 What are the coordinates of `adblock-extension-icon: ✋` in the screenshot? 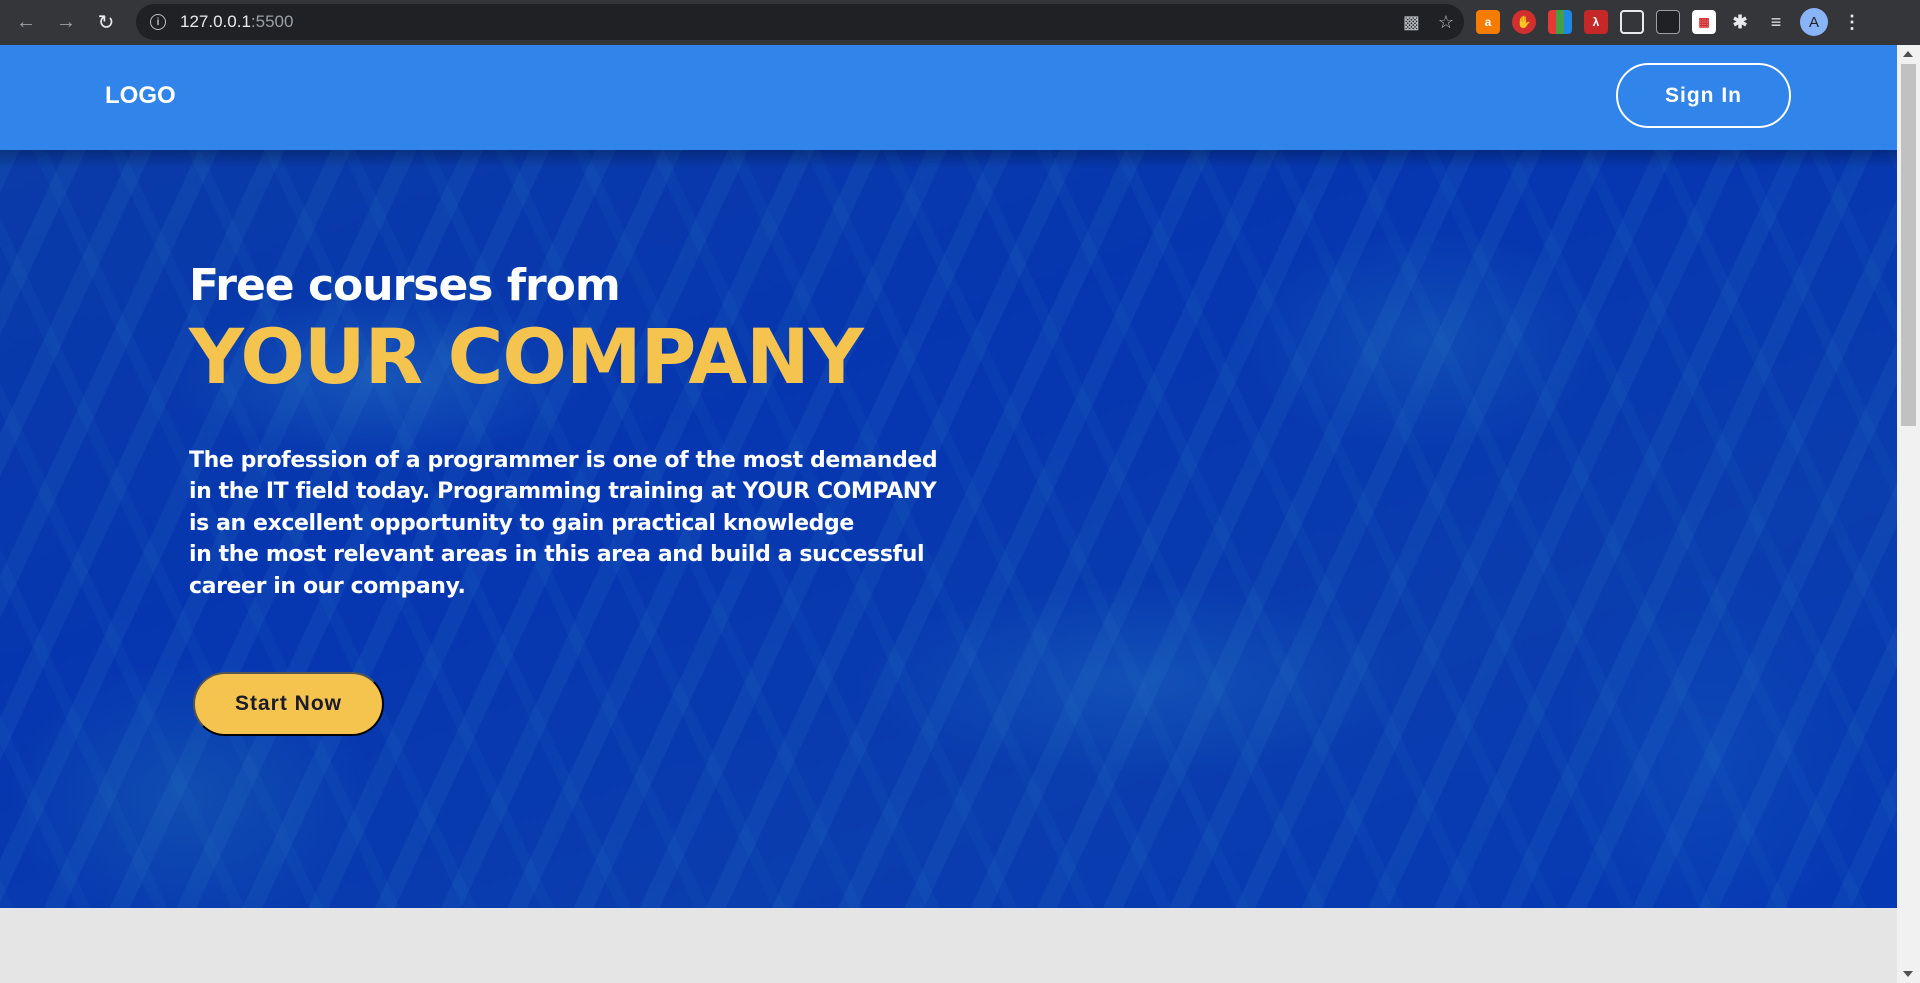 It's located at (1524, 22).